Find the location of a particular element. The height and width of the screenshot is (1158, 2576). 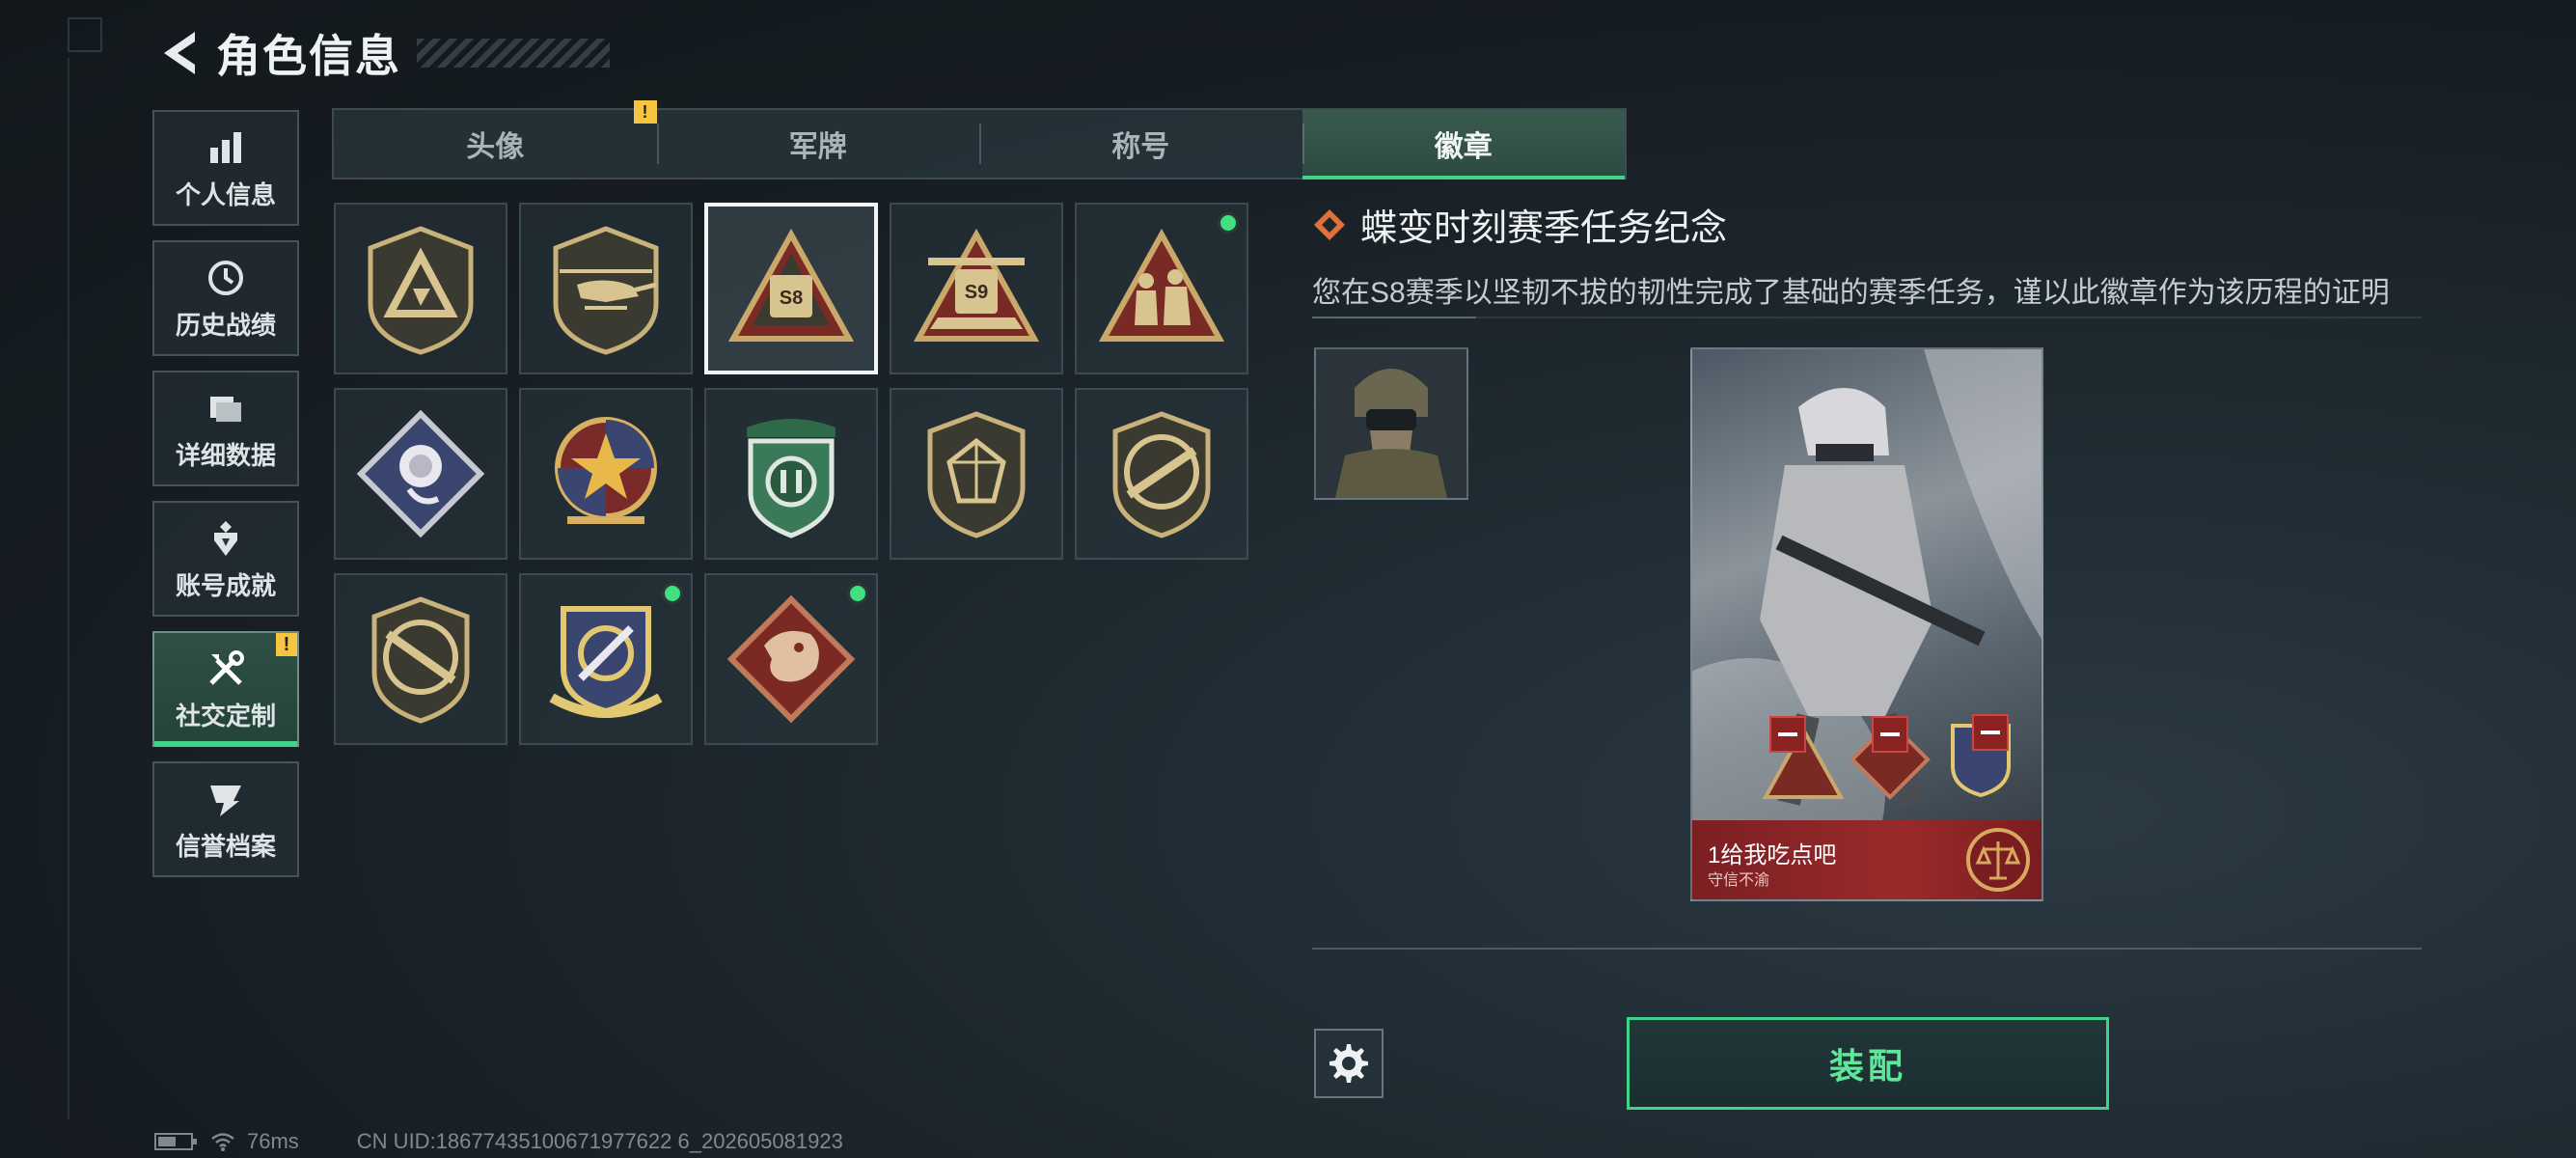

badge-title-row: 蝶变时刻赛季任务纪念 is located at coordinates (1867, 224).